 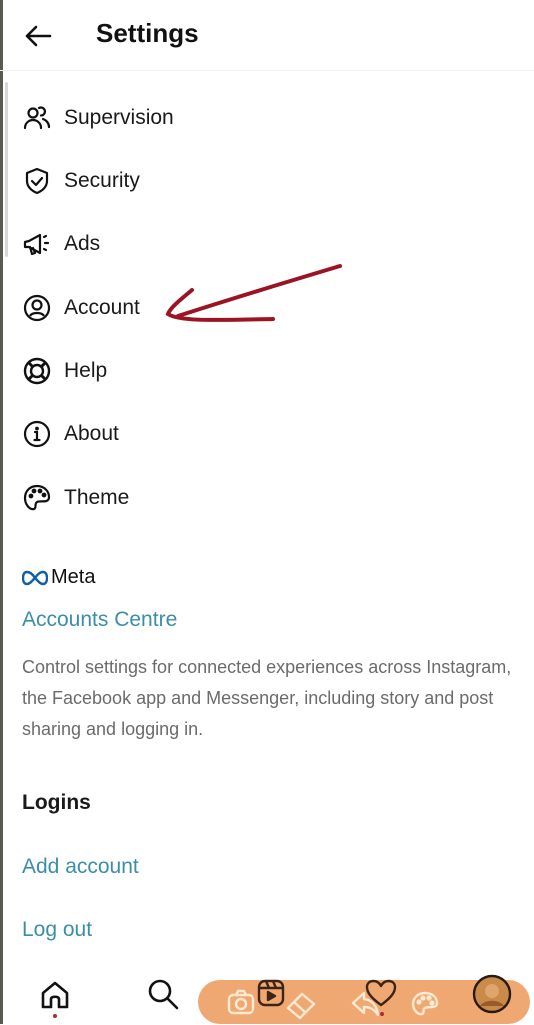 What do you see at coordinates (6, 169) in the screenshot?
I see `scrollbar` at bounding box center [6, 169].